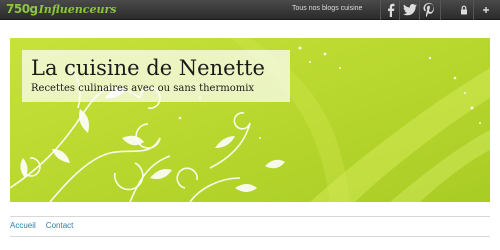 The height and width of the screenshot is (250, 500). Describe the element at coordinates (327, 8) in the screenshot. I see `all-blogs-link: Tous nos blogs cuisine` at that location.